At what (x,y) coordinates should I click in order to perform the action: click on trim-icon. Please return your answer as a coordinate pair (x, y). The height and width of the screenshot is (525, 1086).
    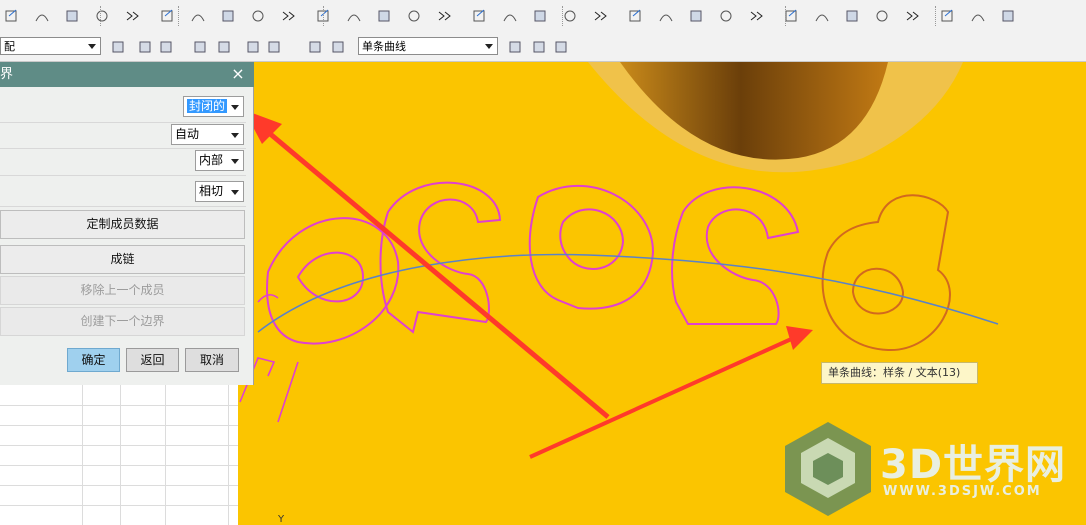
    Looking at the image, I should click on (258, 16).